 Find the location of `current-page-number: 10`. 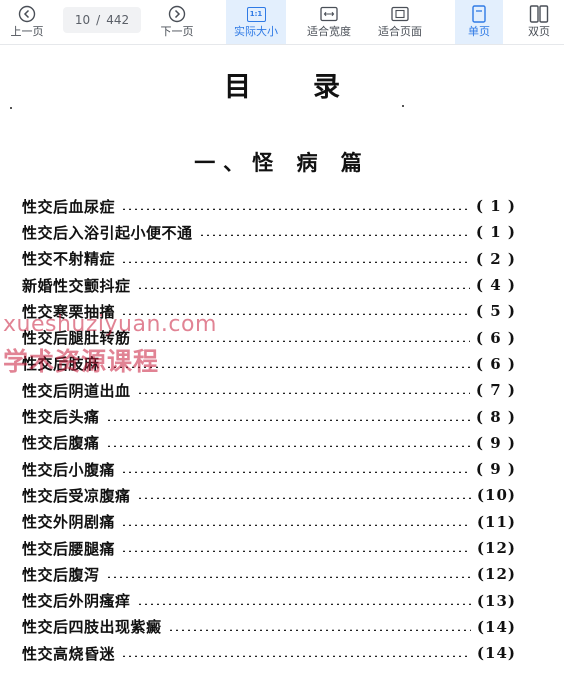

current-page-number: 10 is located at coordinates (82, 20).